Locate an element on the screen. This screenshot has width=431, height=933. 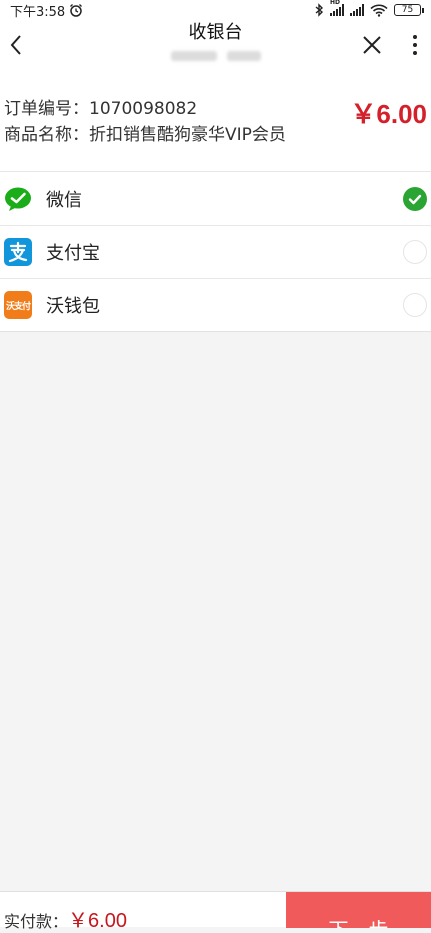
more-vertical-icon is located at coordinates (415, 45).